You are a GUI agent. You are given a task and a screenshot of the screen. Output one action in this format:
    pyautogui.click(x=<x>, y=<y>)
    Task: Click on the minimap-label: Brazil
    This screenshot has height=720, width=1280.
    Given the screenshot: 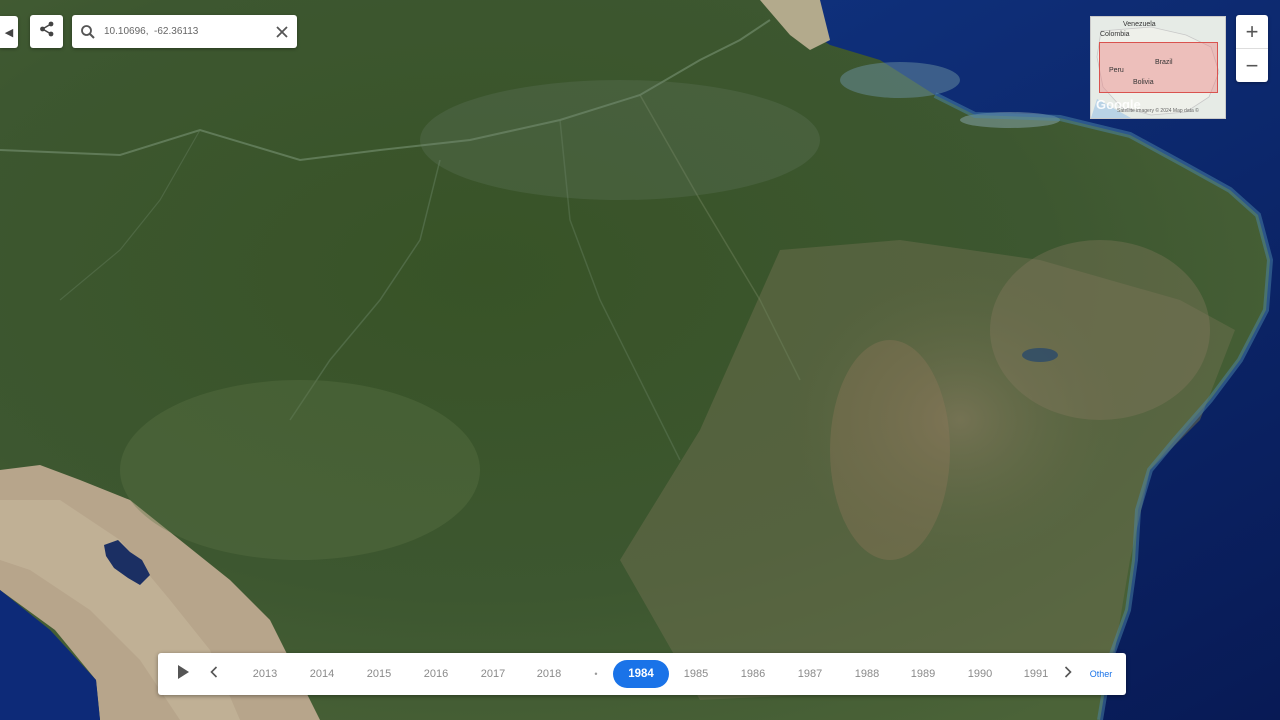 What is the action you would take?
    pyautogui.click(x=1164, y=62)
    